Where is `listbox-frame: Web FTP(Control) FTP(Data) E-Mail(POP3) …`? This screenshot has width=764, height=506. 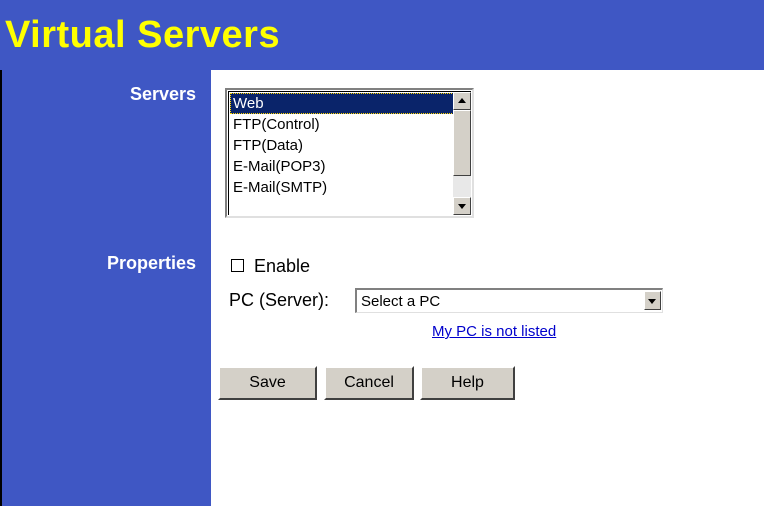 listbox-frame: Web FTP(Control) FTP(Data) E-Mail(POP3) … is located at coordinates (349, 153).